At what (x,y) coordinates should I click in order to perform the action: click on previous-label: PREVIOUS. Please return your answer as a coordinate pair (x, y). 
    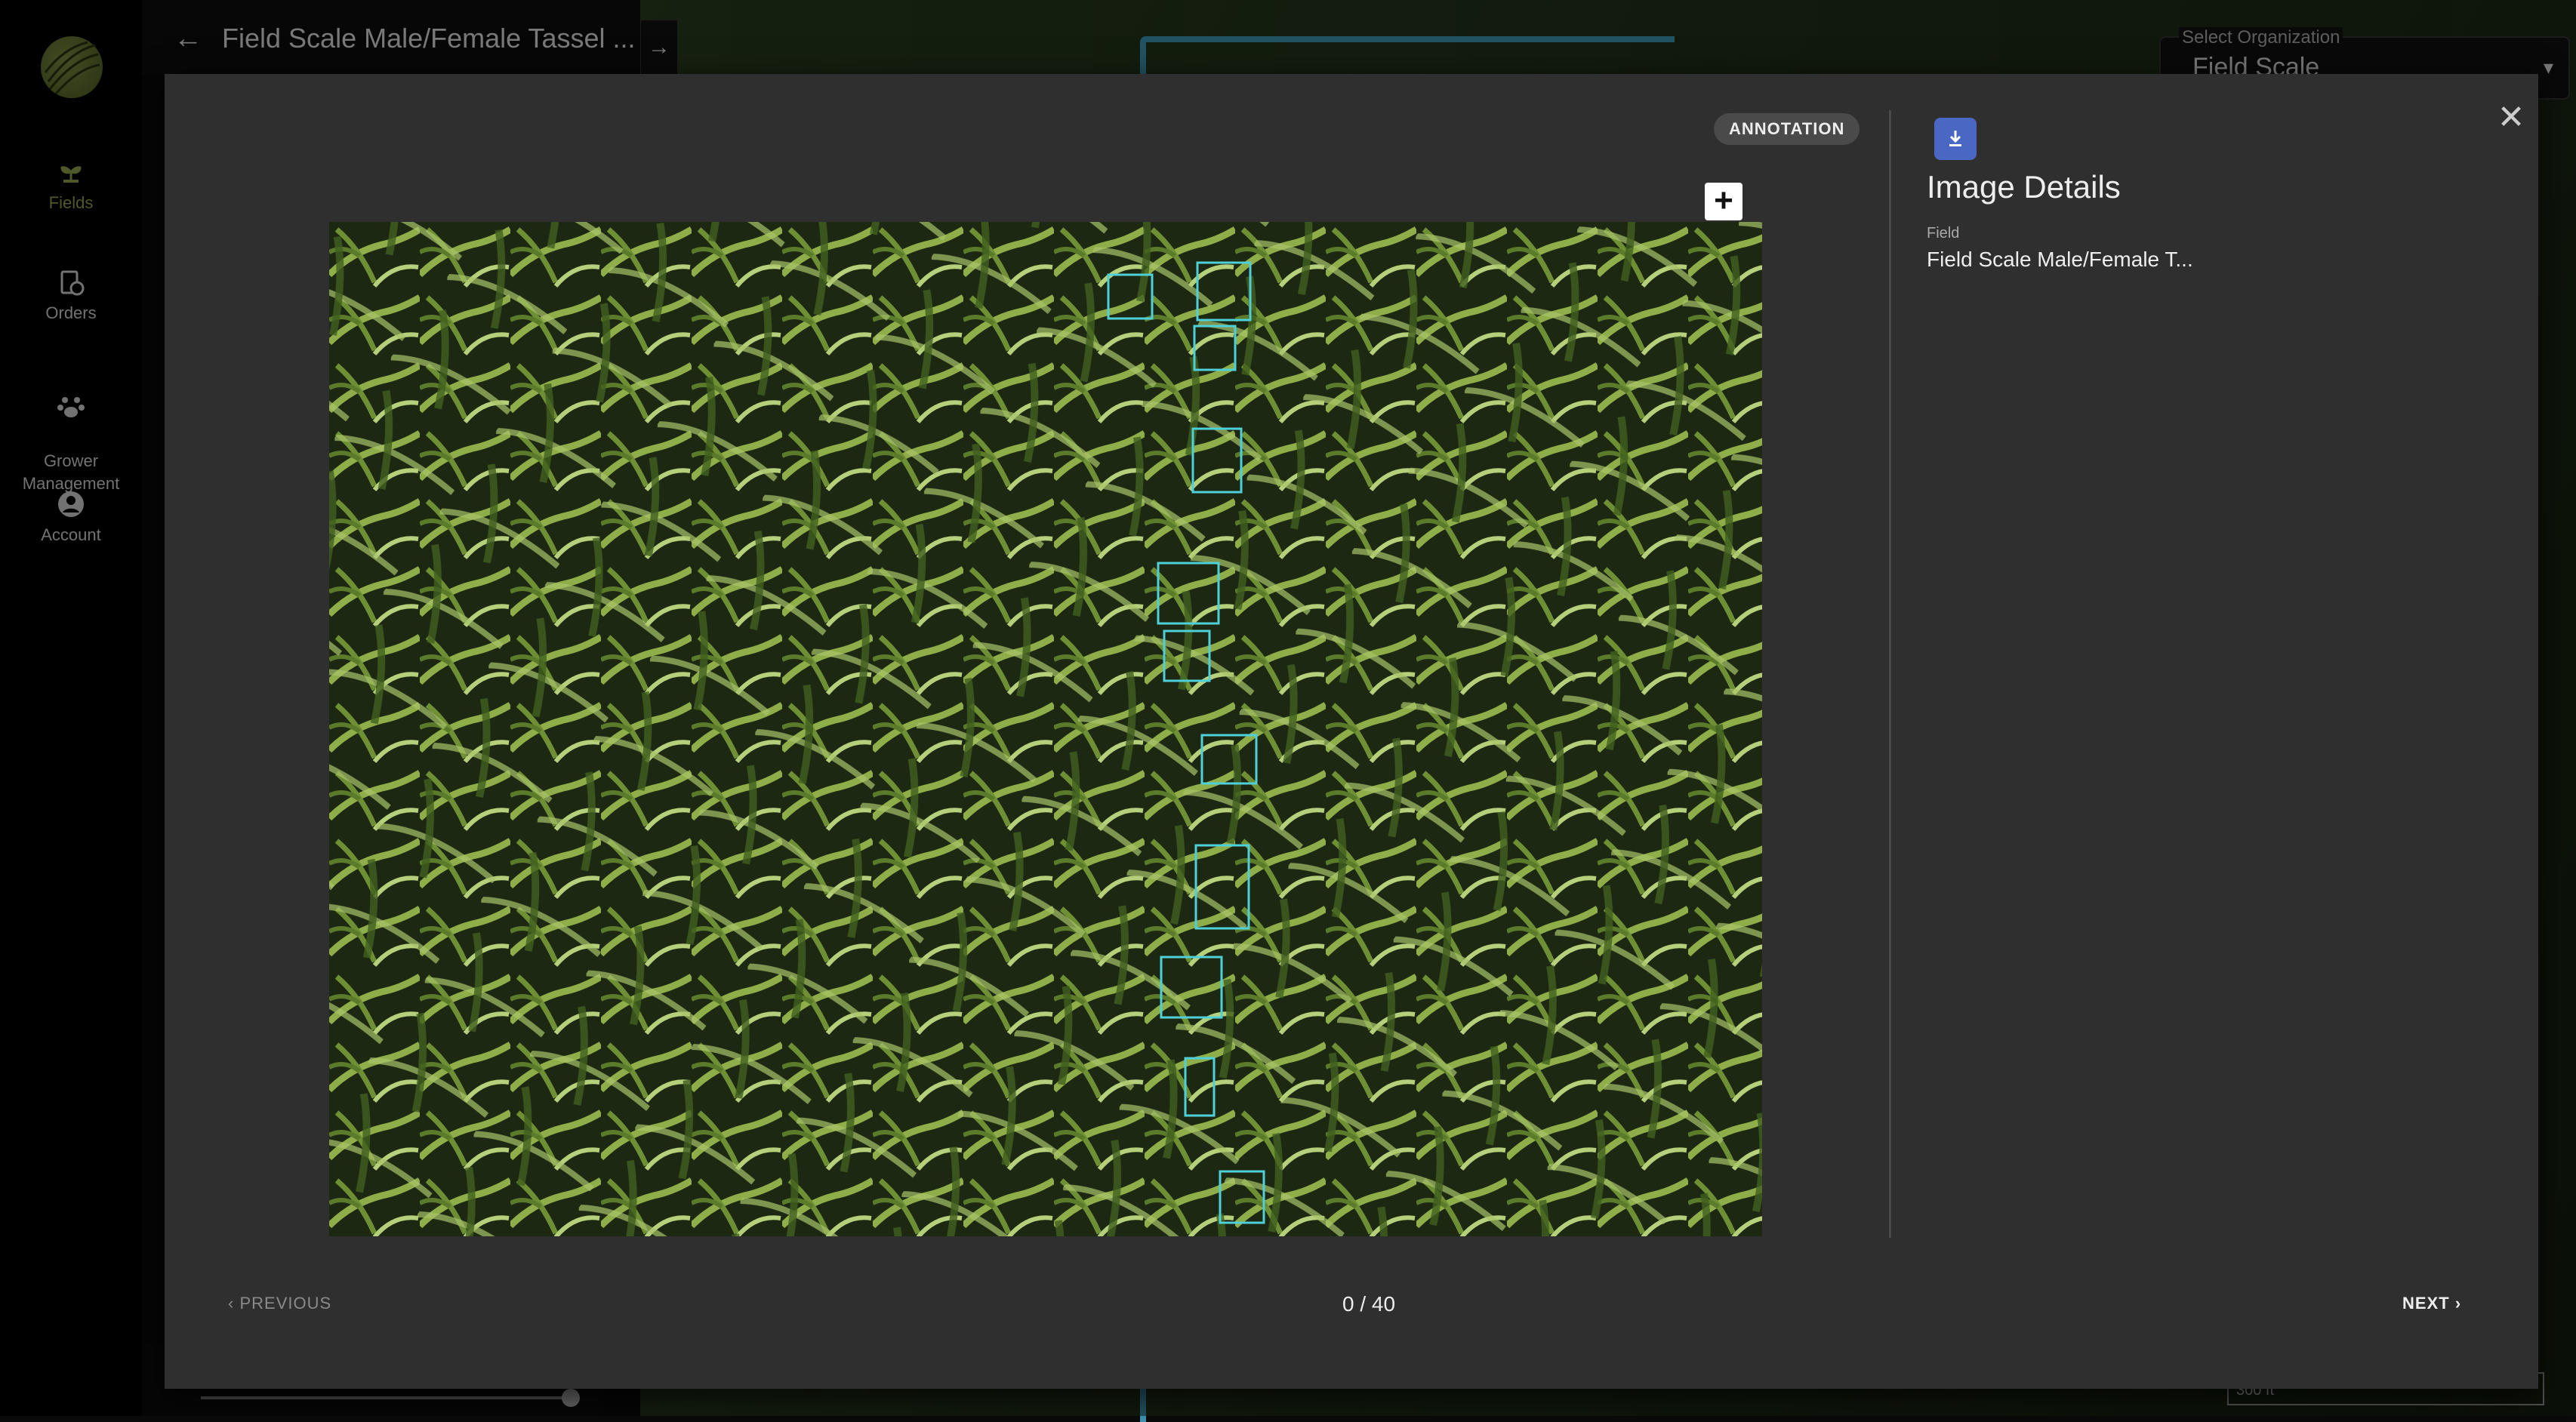
    Looking at the image, I should click on (285, 1303).